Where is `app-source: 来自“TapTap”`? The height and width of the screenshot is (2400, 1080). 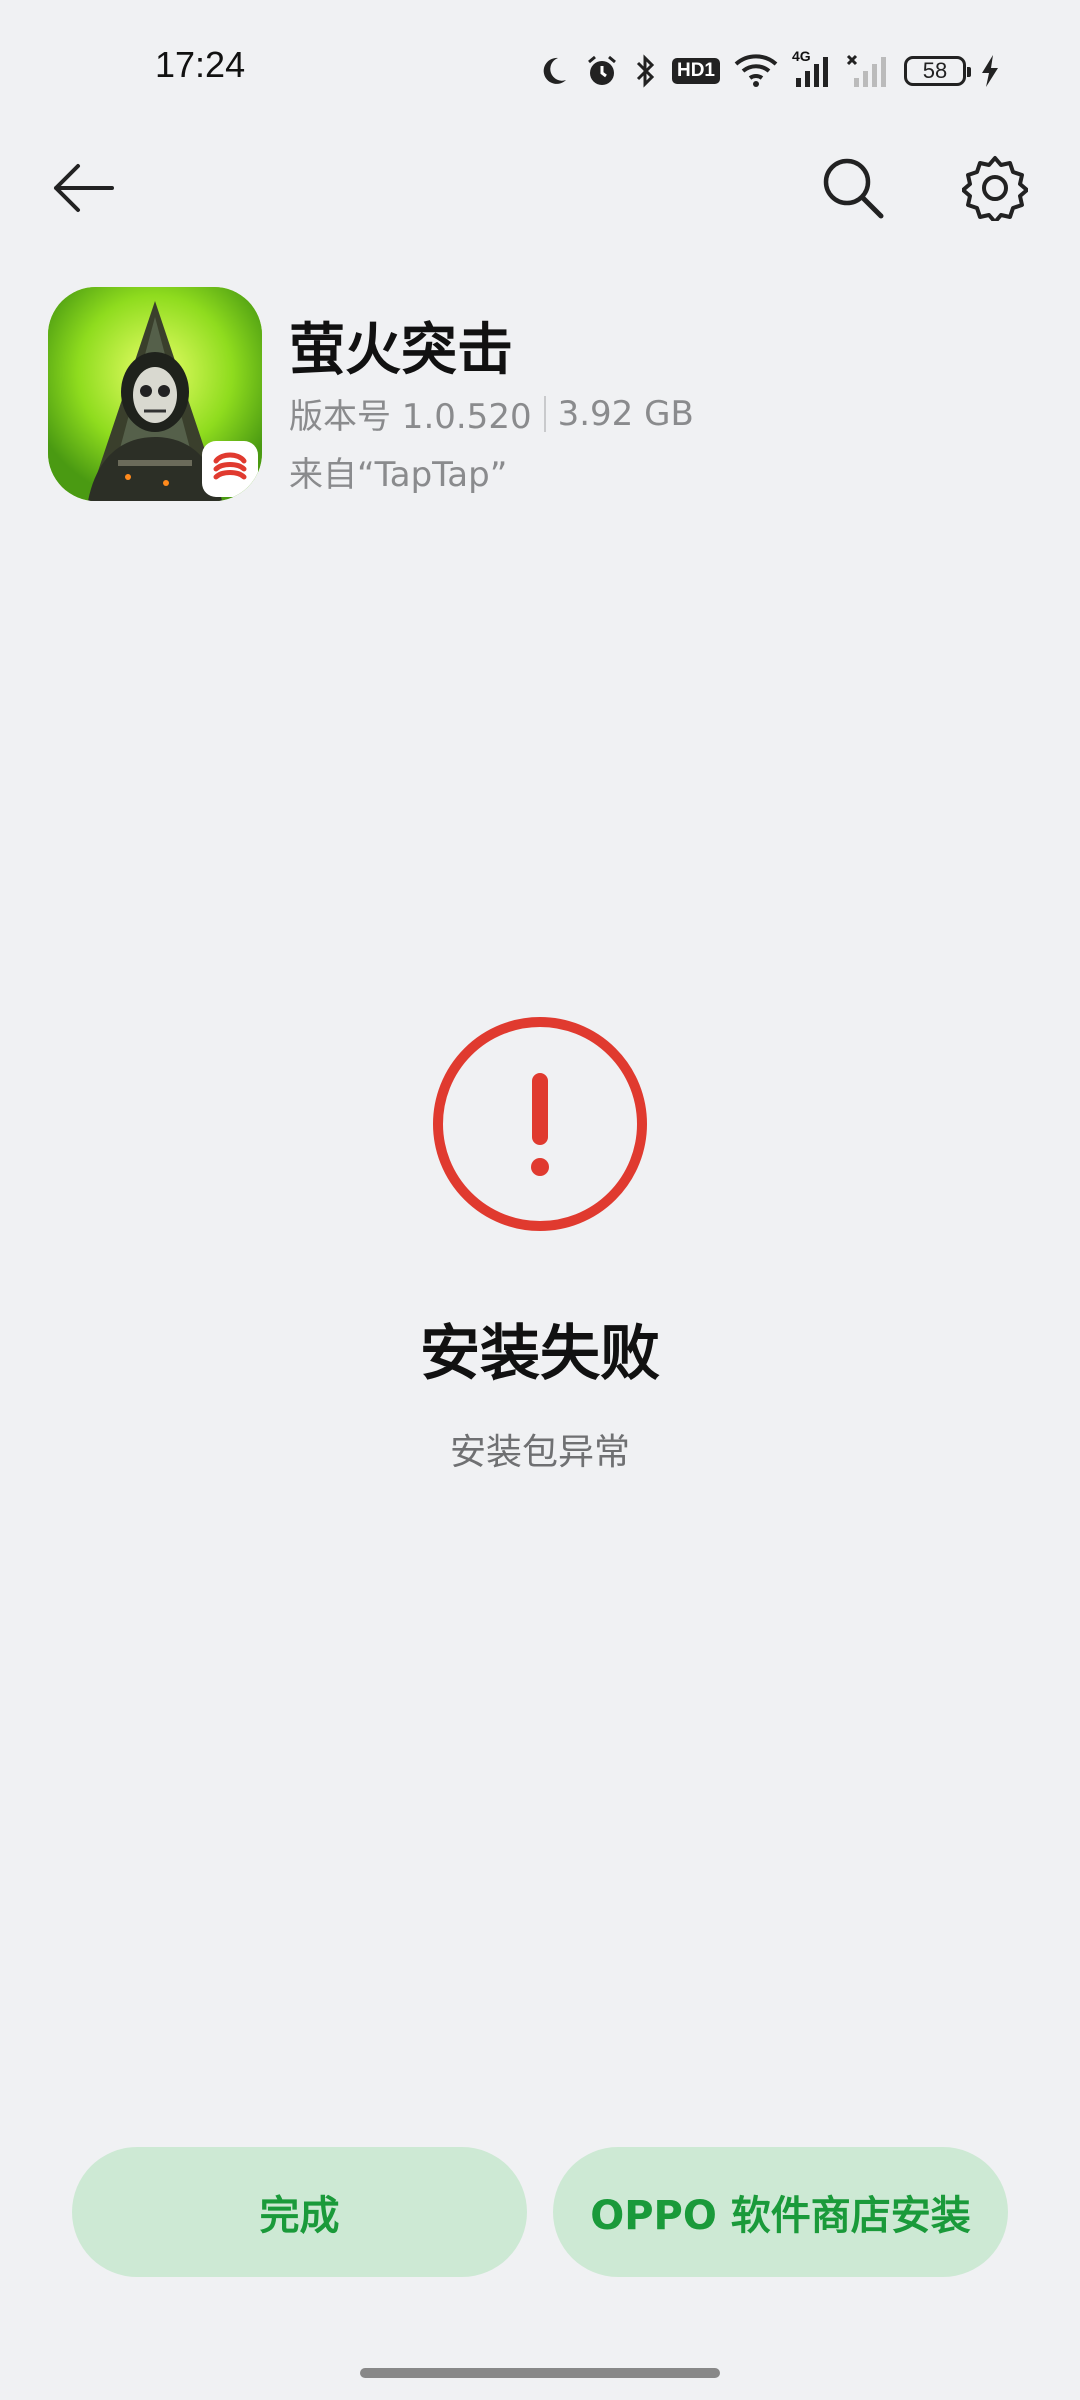
app-source: 来自“TapTap” is located at coordinates (398, 475).